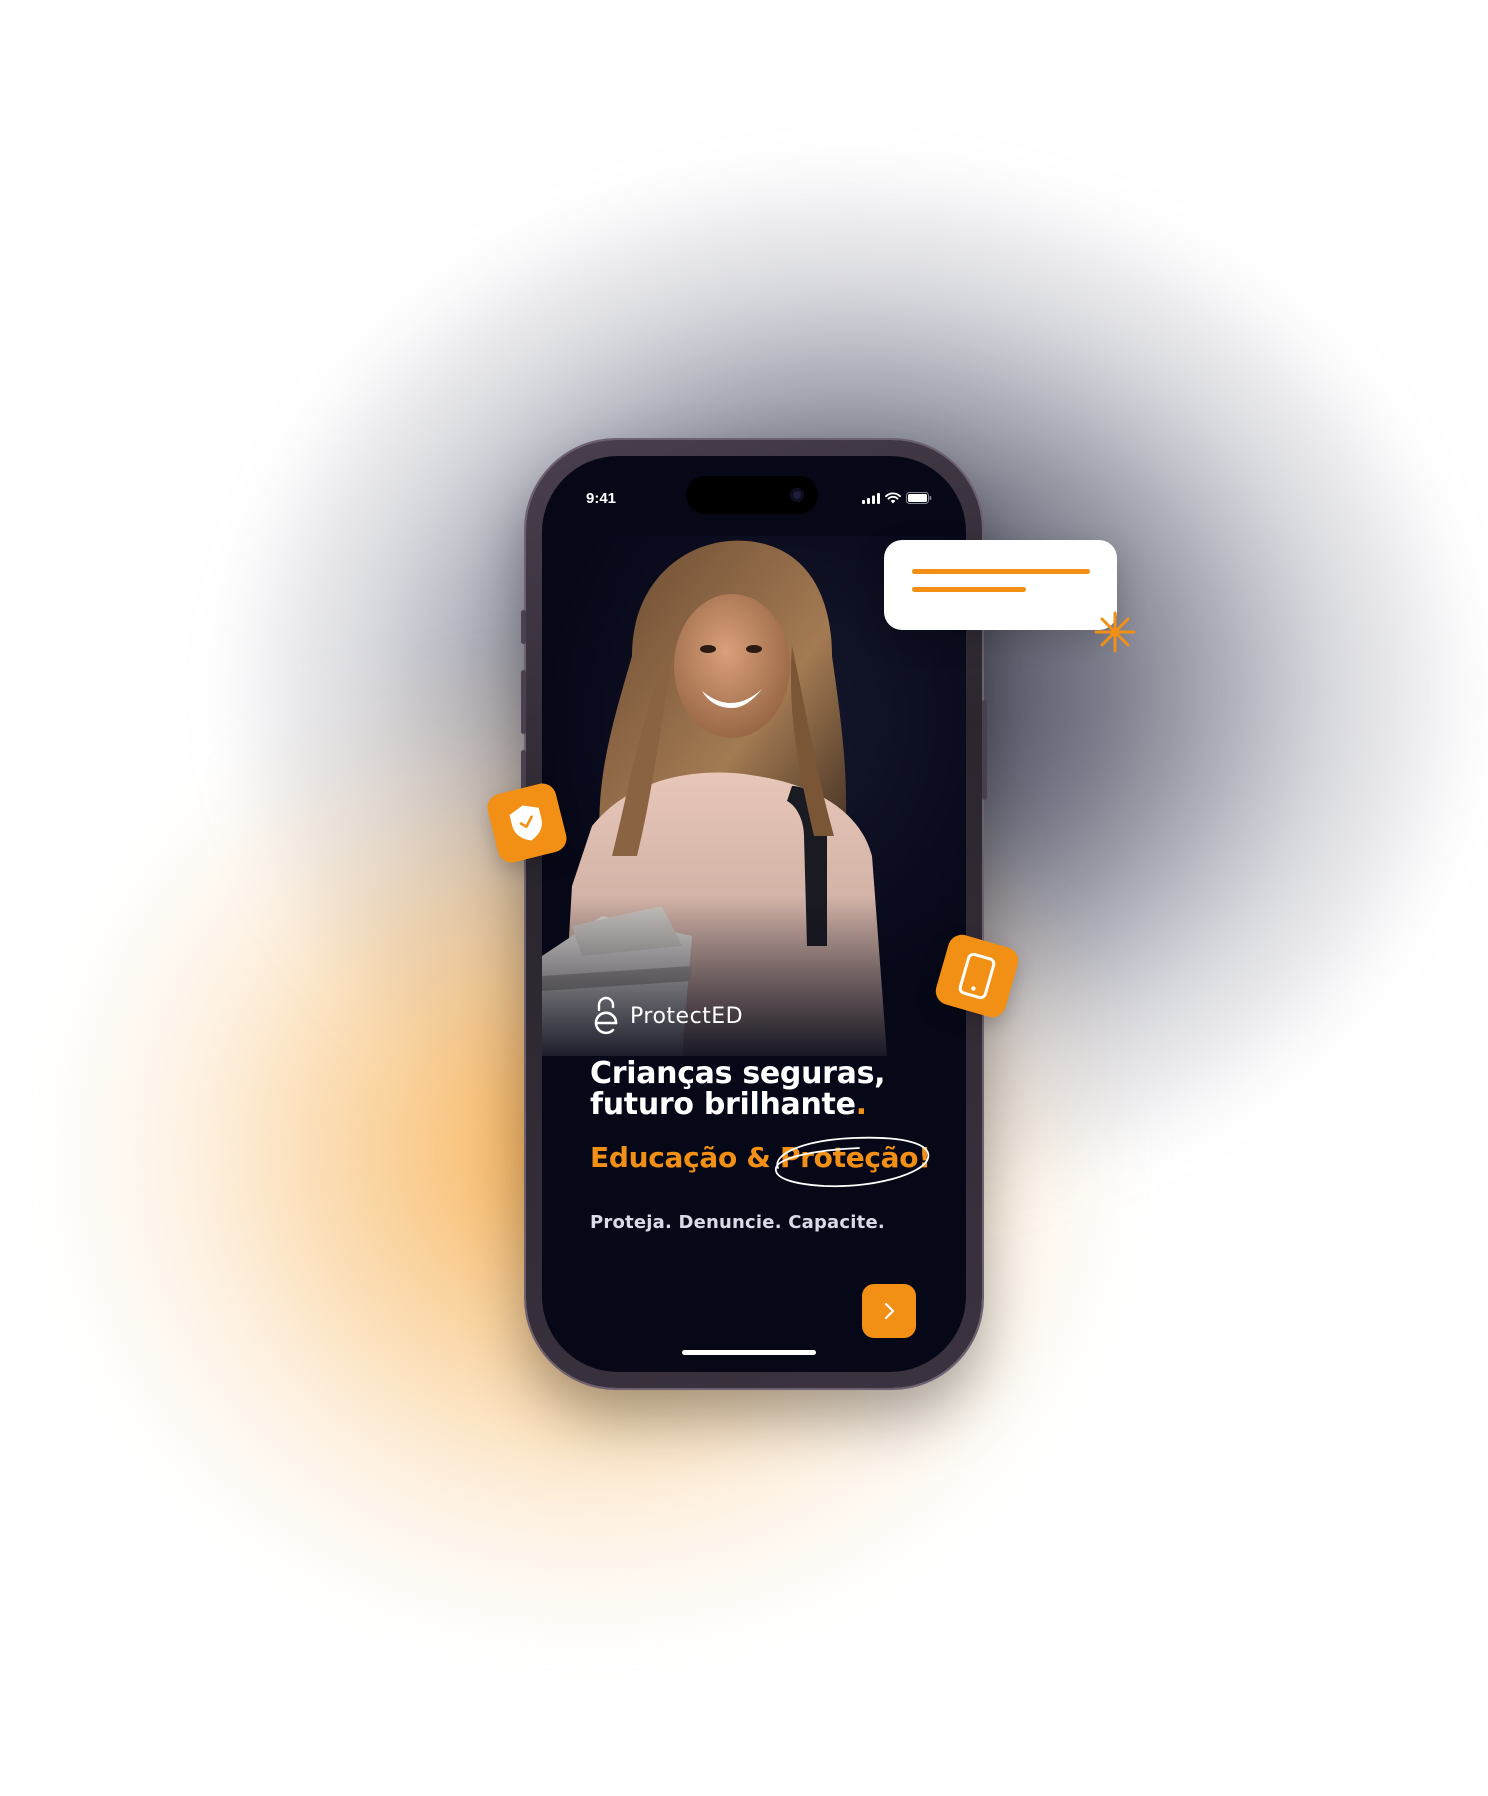 The height and width of the screenshot is (1796, 1488). What do you see at coordinates (606, 1015) in the screenshot?
I see `lock-e-logo-icon` at bounding box center [606, 1015].